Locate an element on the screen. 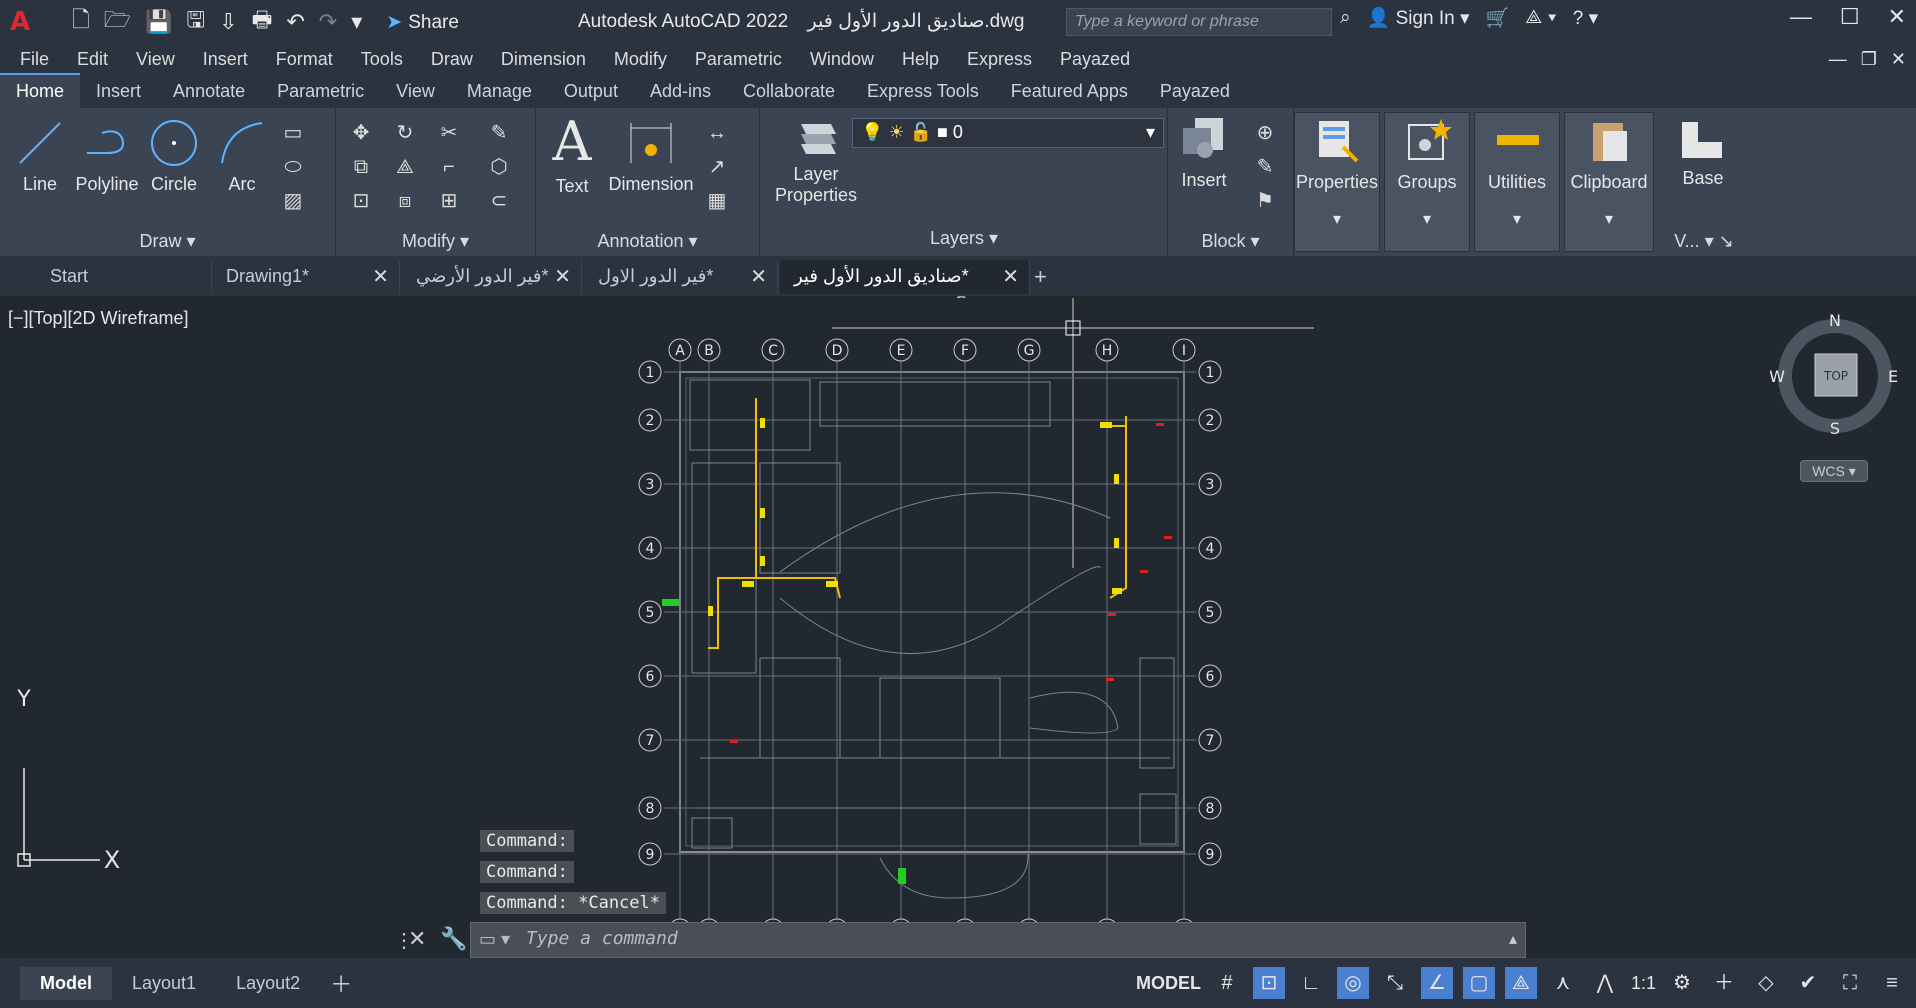  document-tab: فير الدور الاول* ✕ is located at coordinates (681, 277).